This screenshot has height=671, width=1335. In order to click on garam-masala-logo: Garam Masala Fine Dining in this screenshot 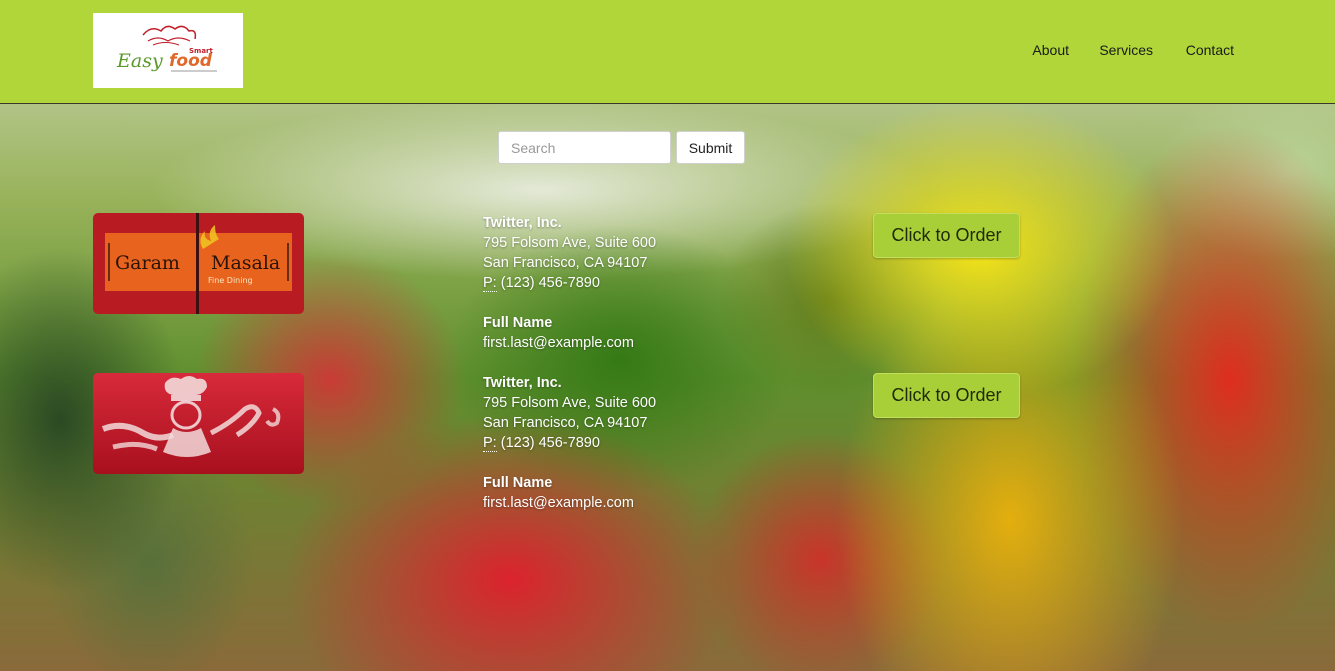, I will do `click(198, 263)`.